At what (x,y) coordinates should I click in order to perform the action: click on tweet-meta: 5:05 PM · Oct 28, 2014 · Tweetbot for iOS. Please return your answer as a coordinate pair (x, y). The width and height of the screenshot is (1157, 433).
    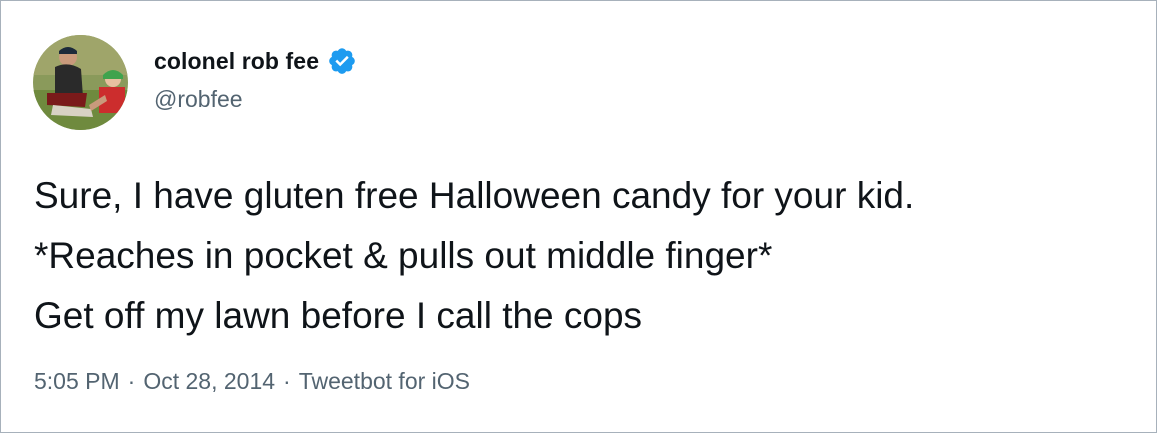
    Looking at the image, I should click on (252, 381).